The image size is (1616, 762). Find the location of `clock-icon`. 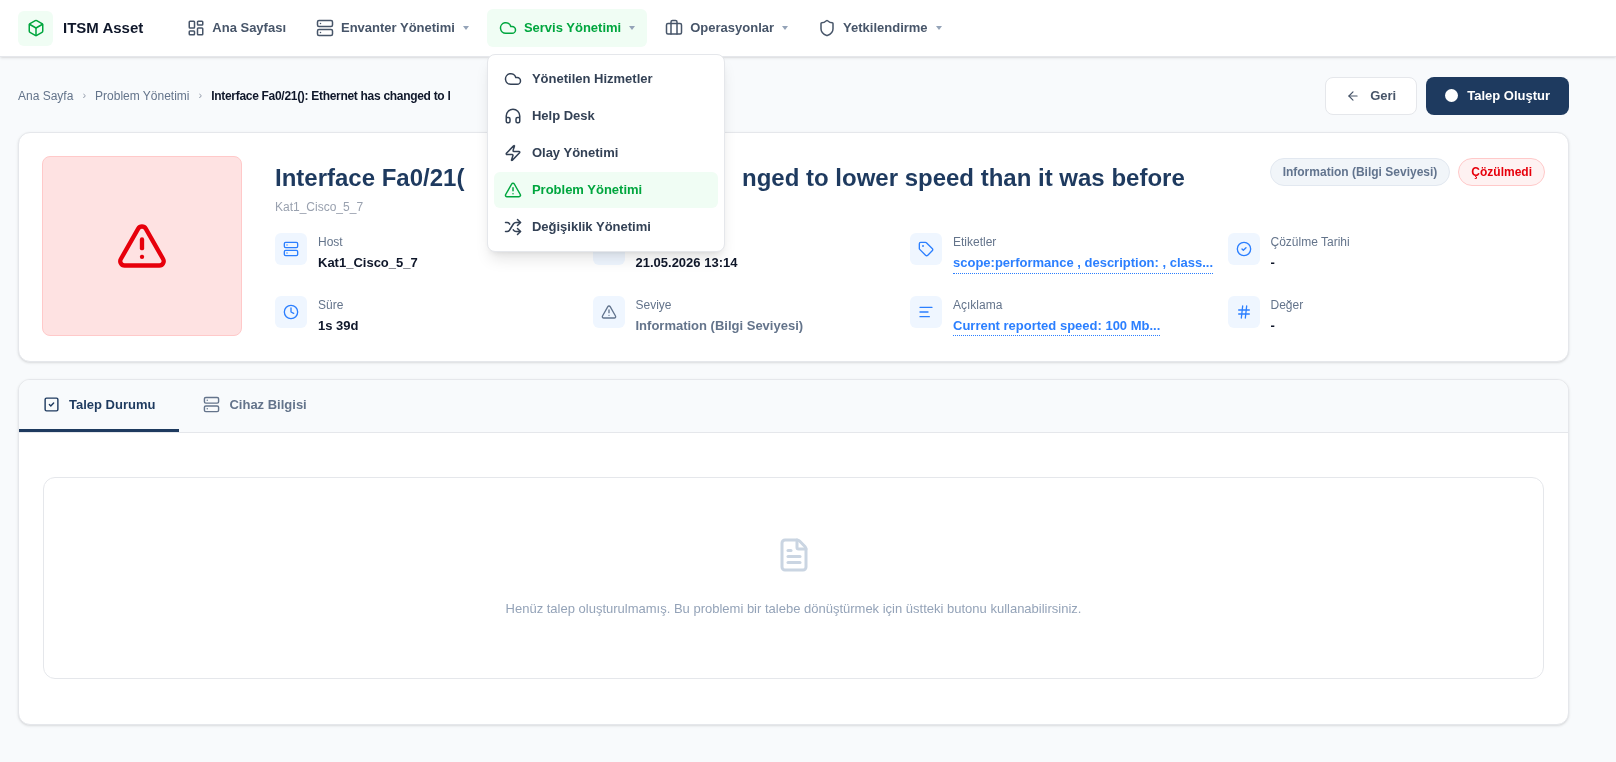

clock-icon is located at coordinates (291, 311).